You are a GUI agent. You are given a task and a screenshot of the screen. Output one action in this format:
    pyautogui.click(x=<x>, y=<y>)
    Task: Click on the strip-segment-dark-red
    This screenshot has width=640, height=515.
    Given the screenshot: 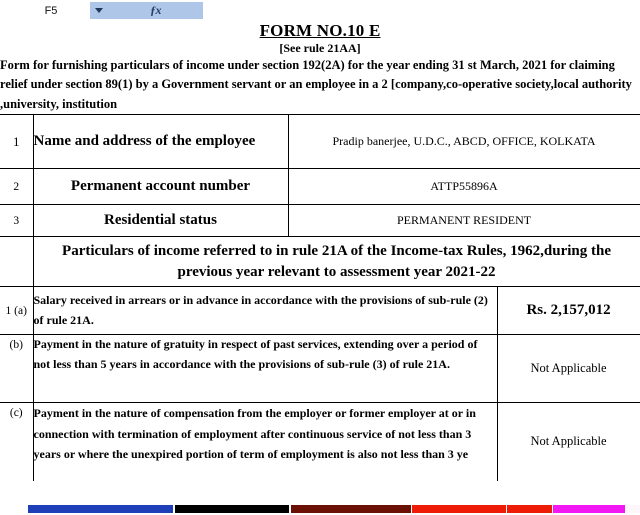 What is the action you would take?
    pyautogui.click(x=351, y=509)
    